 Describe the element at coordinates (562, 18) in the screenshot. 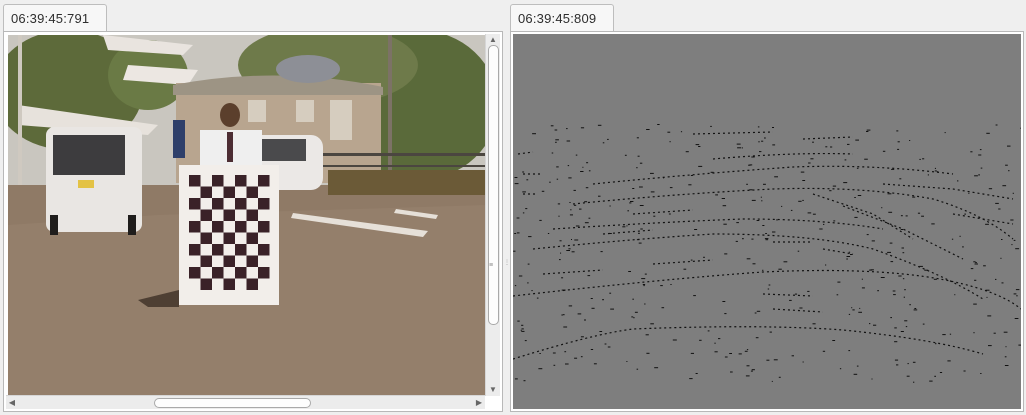

I see `tab-right-timestamp: 06:39:45:809` at that location.